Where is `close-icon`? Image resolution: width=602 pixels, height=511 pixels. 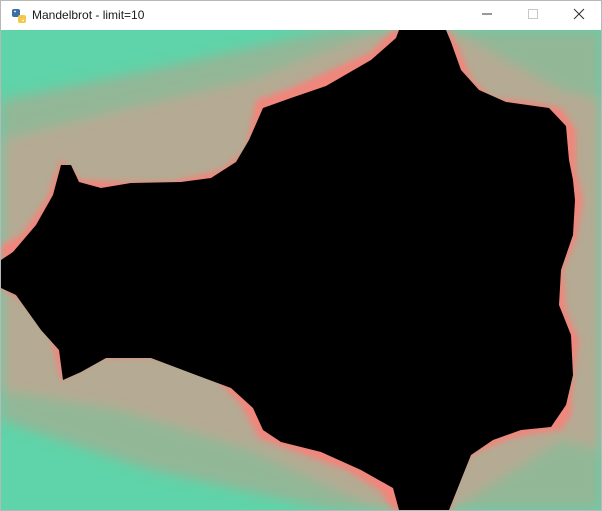
close-icon is located at coordinates (579, 16).